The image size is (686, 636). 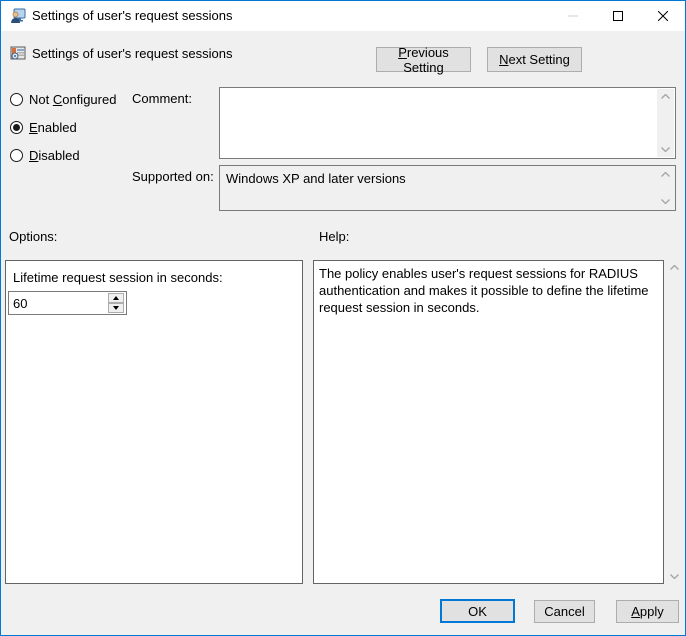 I want to click on triangle-up-icon, so click(x=116, y=298).